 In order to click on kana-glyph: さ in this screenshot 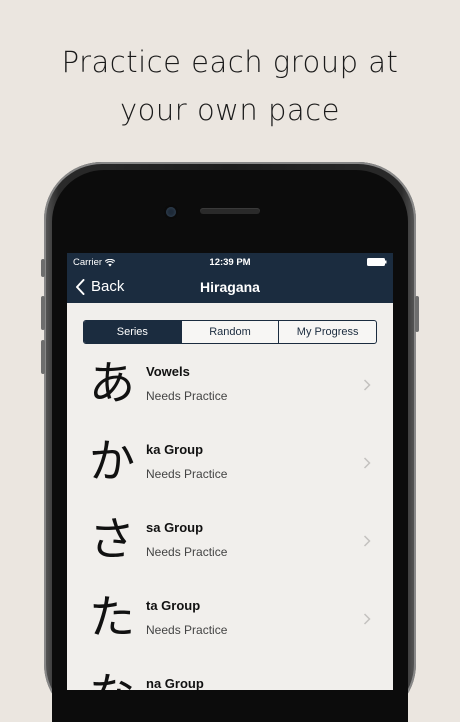, I will do `click(112, 539)`.